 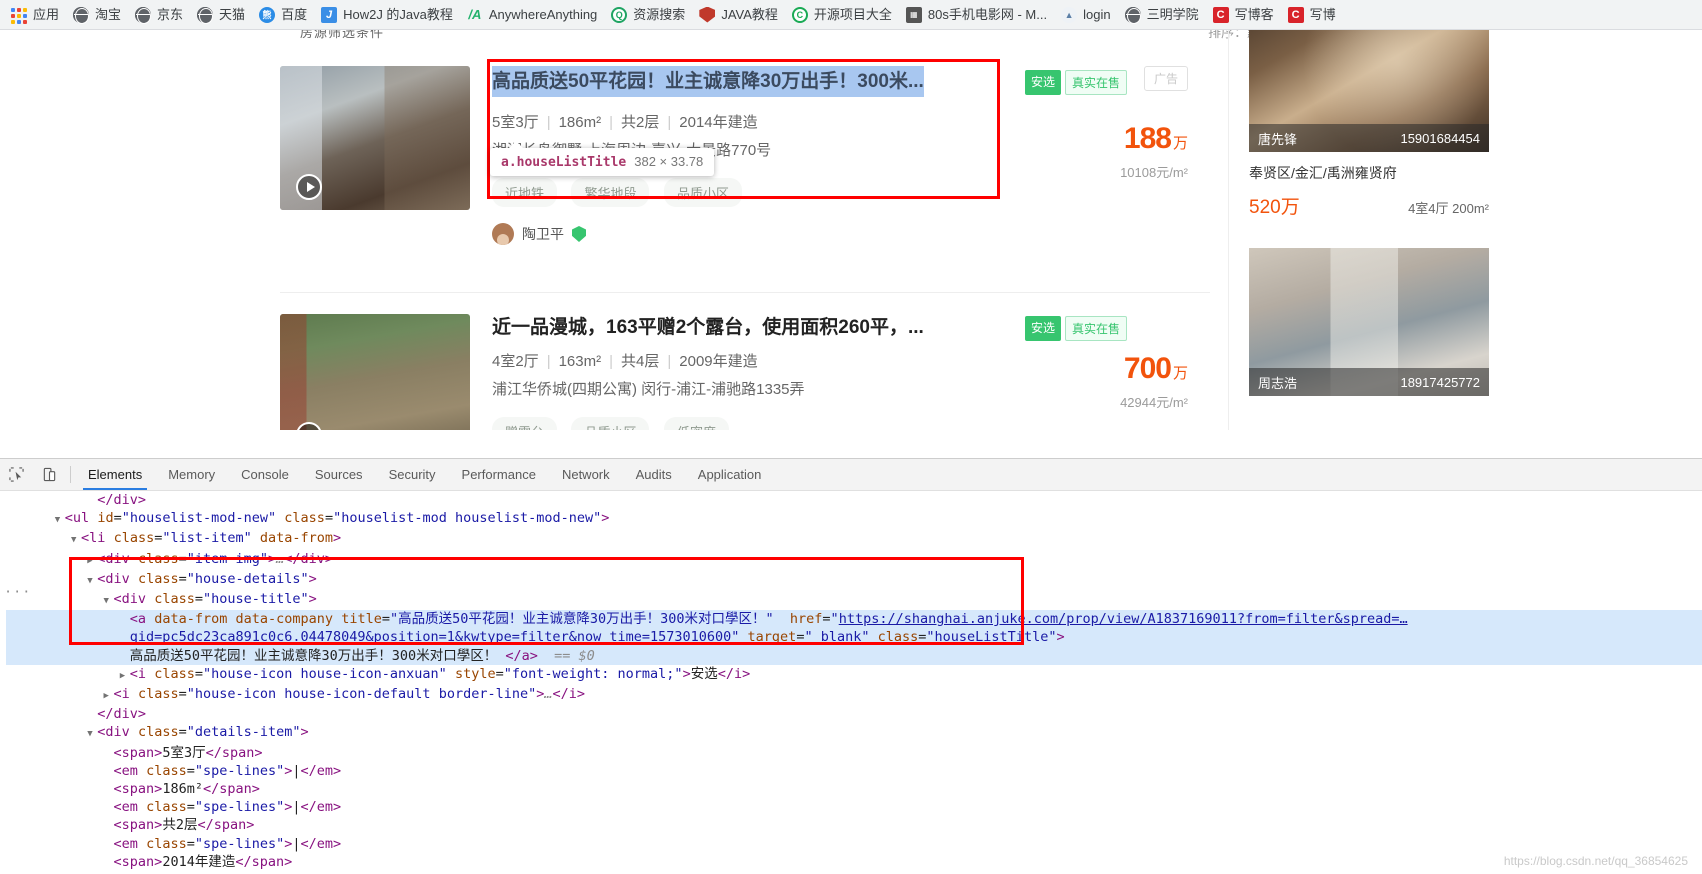 I want to click on cursor-select-icon, so click(x=16, y=474).